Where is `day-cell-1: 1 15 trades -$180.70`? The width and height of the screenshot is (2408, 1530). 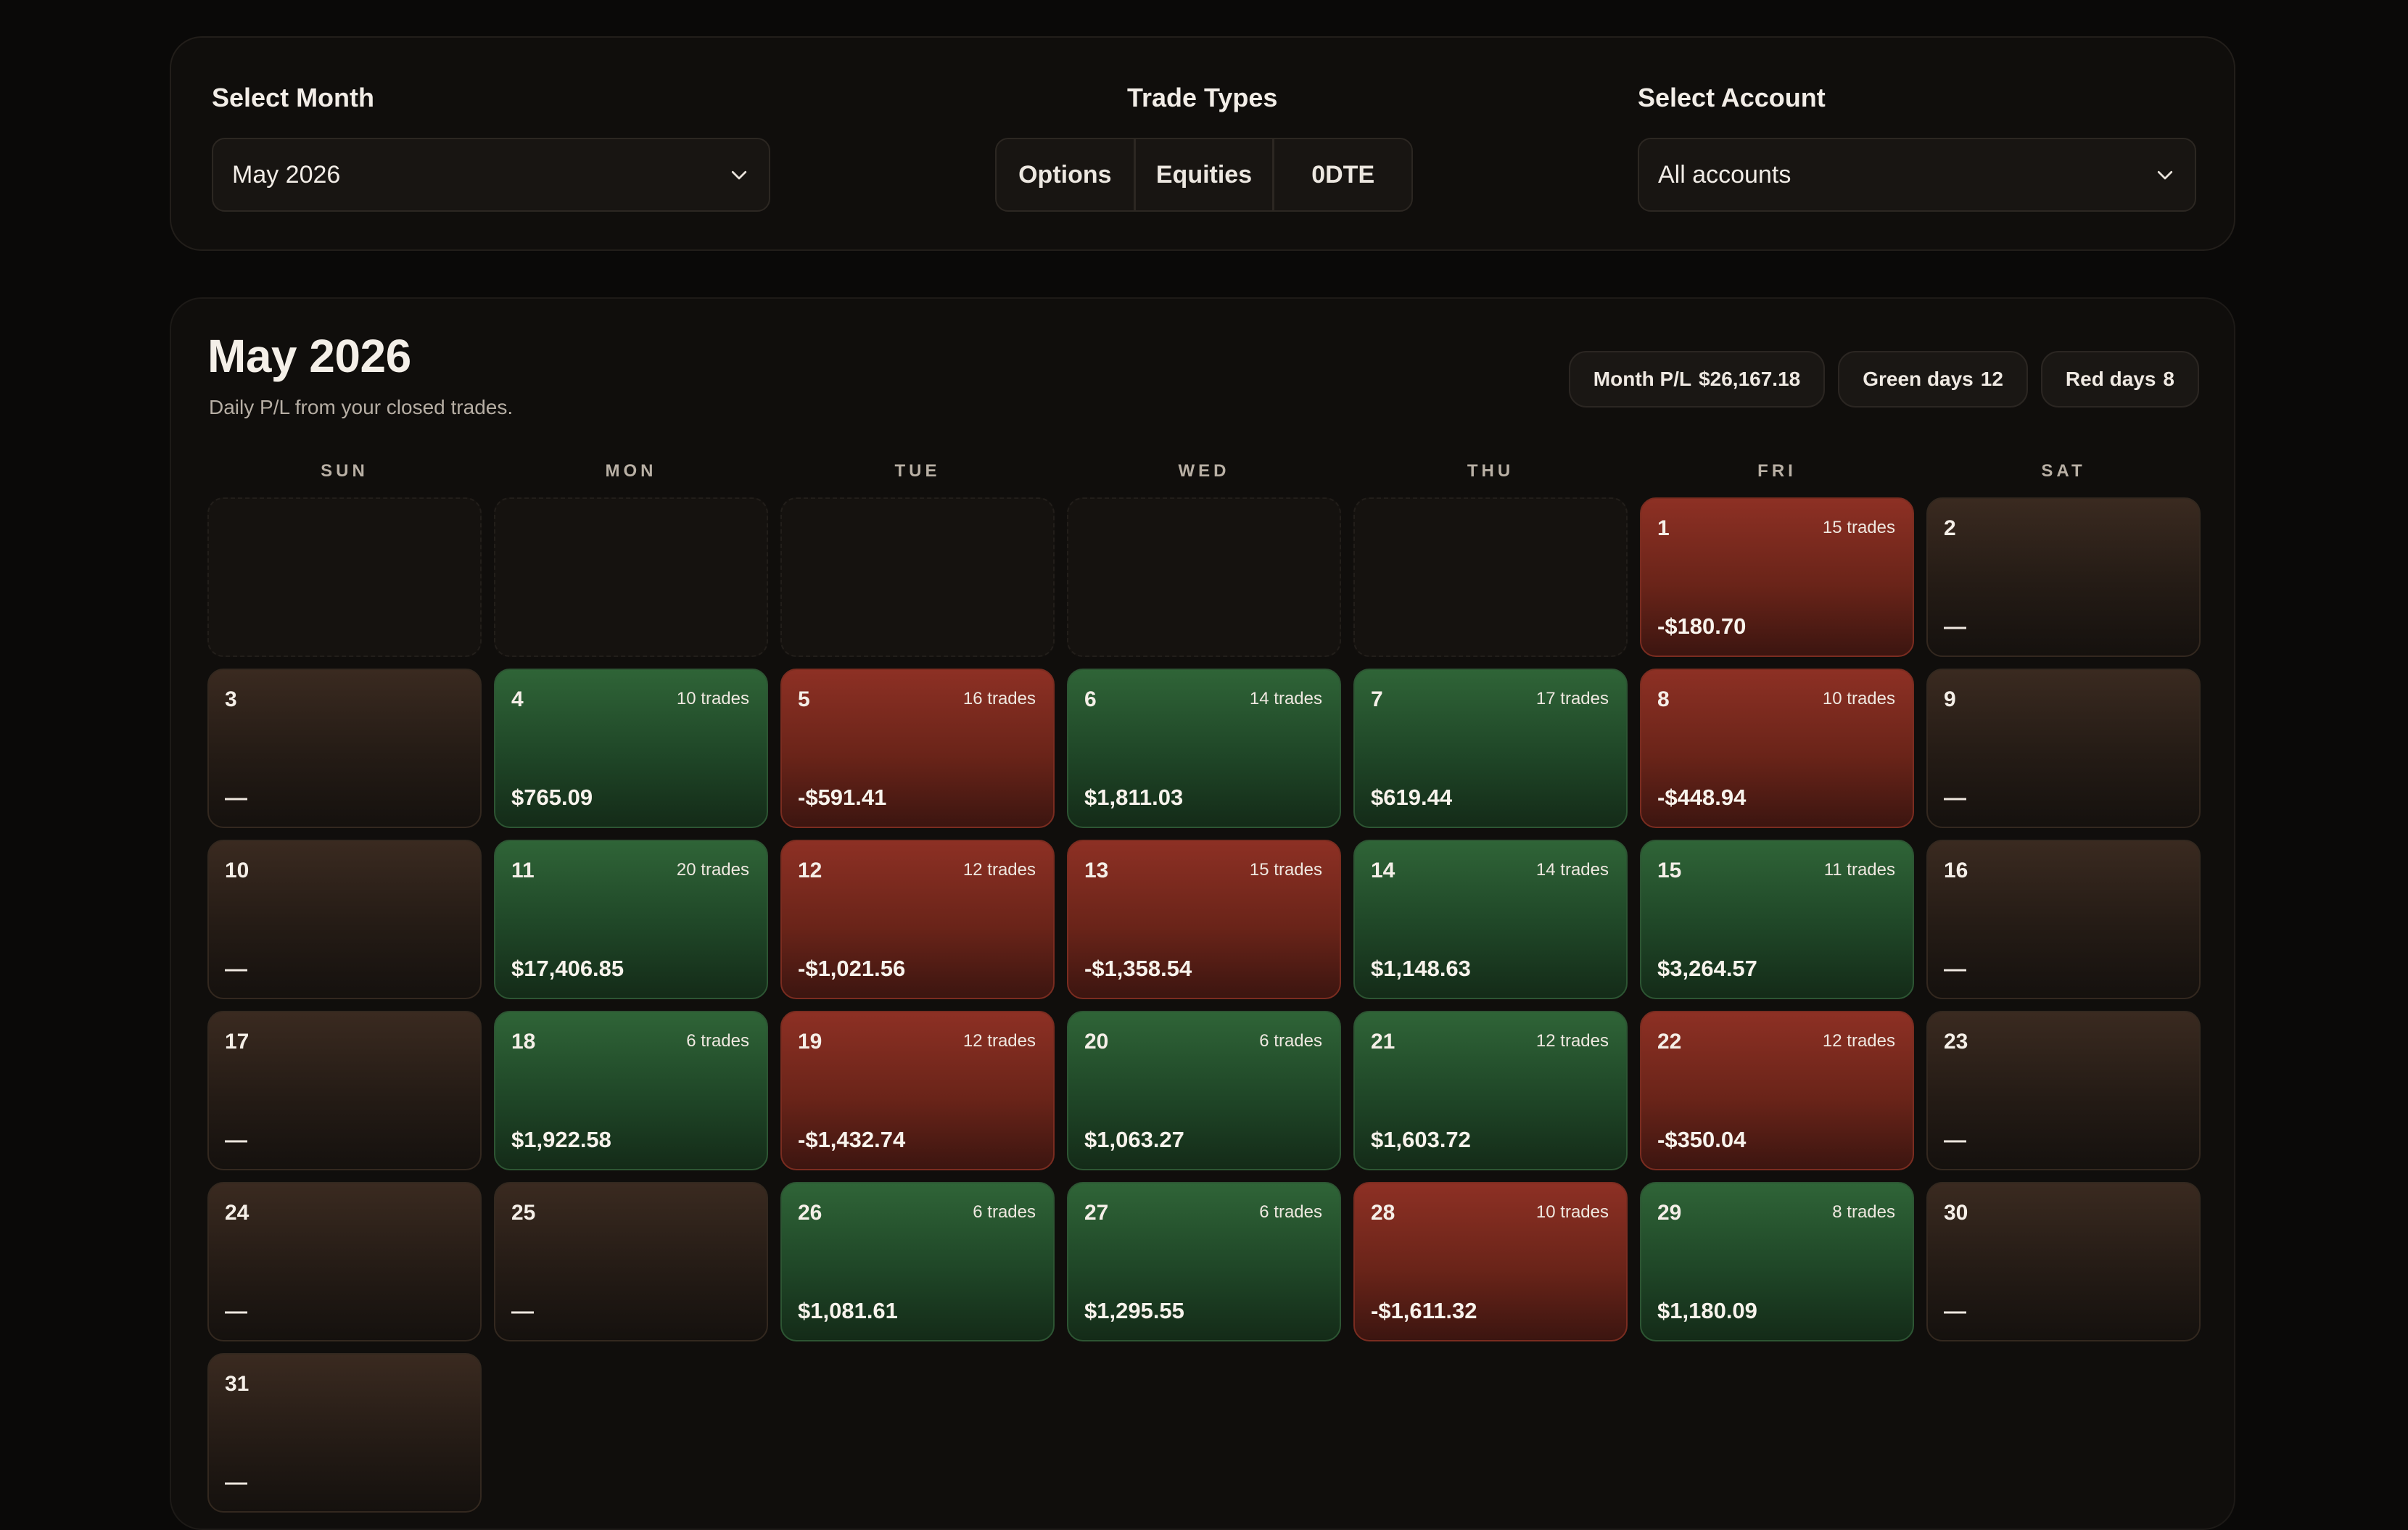 day-cell-1: 1 15 trades -$180.70 is located at coordinates (1777, 577).